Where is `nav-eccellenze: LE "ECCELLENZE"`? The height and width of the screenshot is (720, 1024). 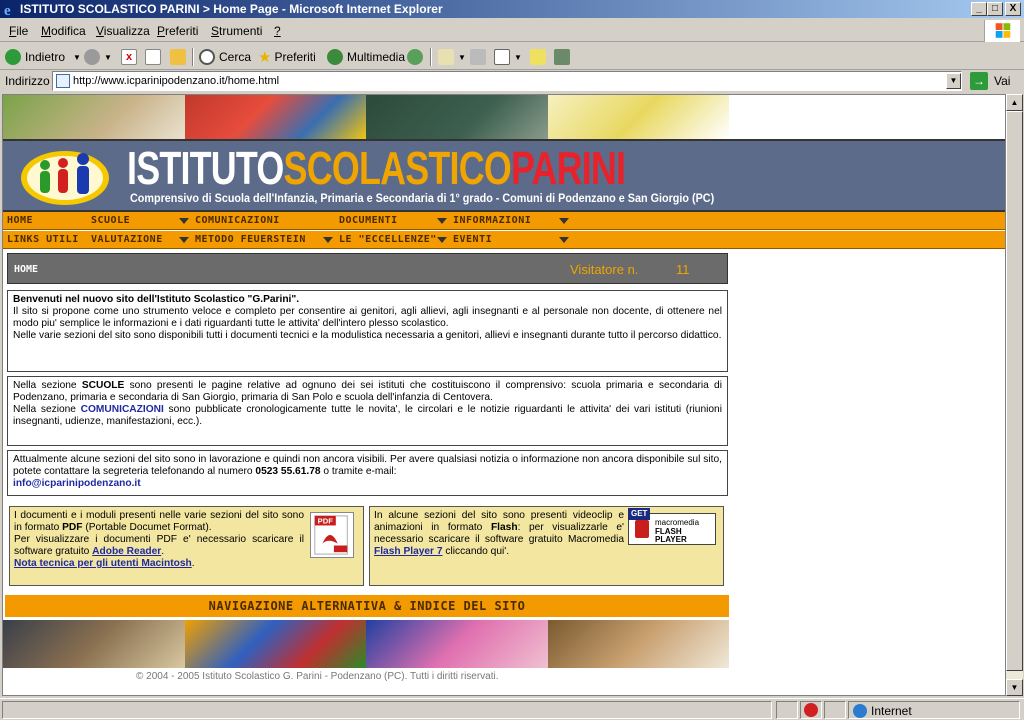 nav-eccellenze: LE "ECCELLENZE" is located at coordinates (388, 239).